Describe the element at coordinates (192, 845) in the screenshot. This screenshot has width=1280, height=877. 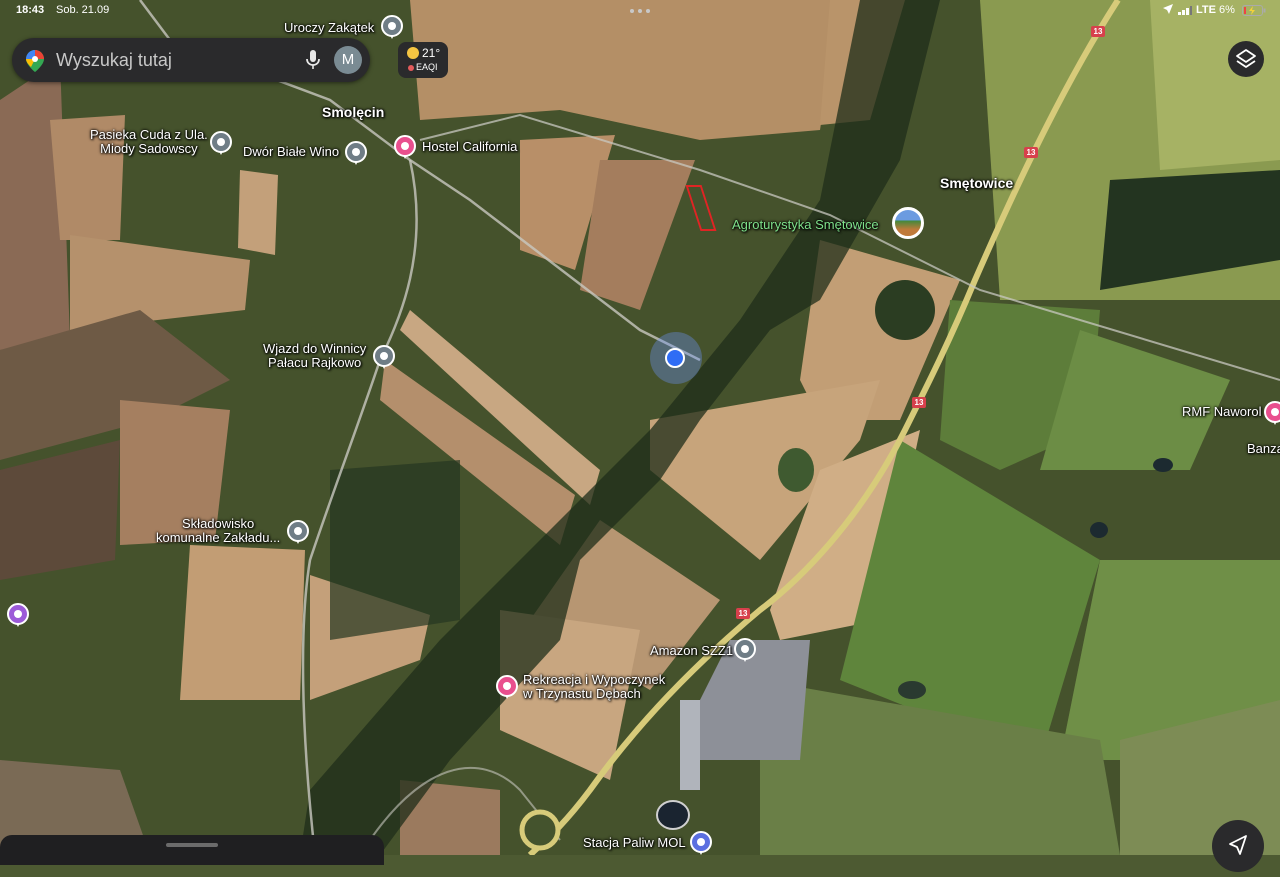
I see `bottom-sheet-handle` at that location.